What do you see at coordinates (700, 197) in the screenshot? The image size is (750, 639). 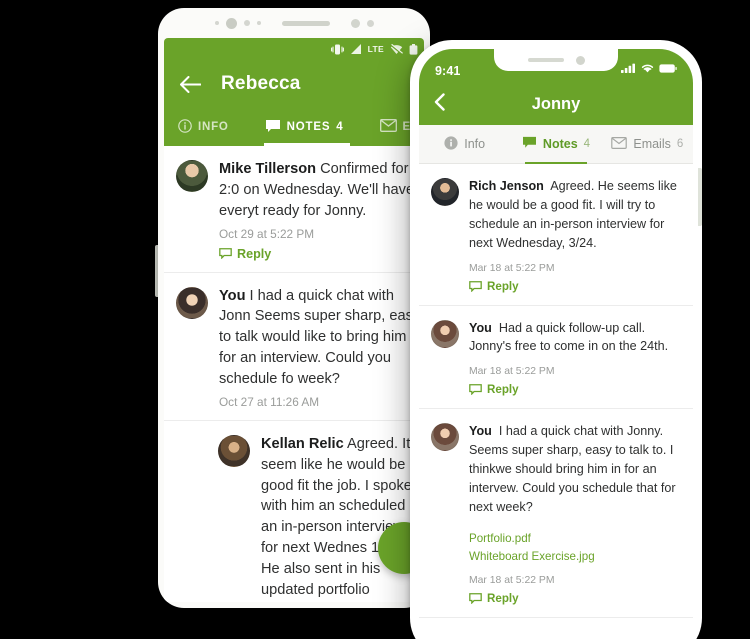 I see `iphone-side-button` at bounding box center [700, 197].